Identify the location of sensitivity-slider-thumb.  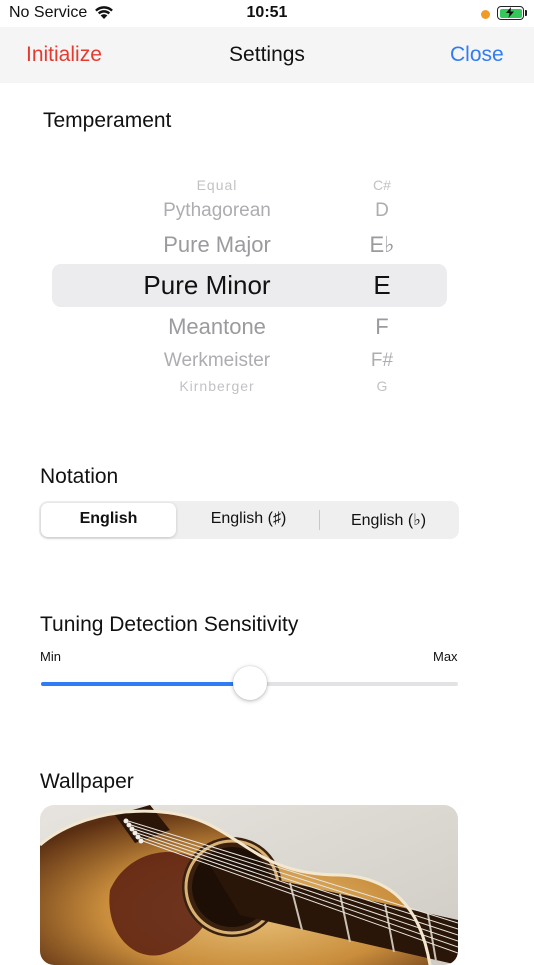
(249, 683).